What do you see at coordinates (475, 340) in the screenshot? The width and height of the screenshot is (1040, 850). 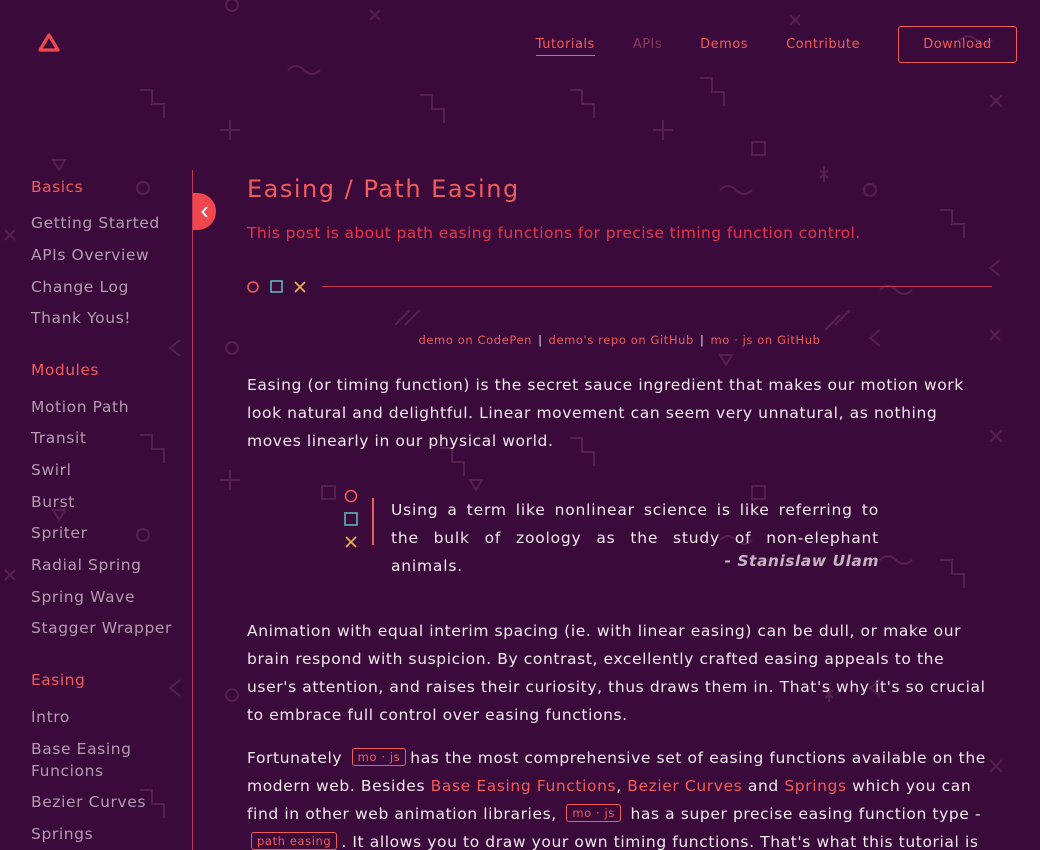 I see `codepen-link: demo on CodePen` at bounding box center [475, 340].